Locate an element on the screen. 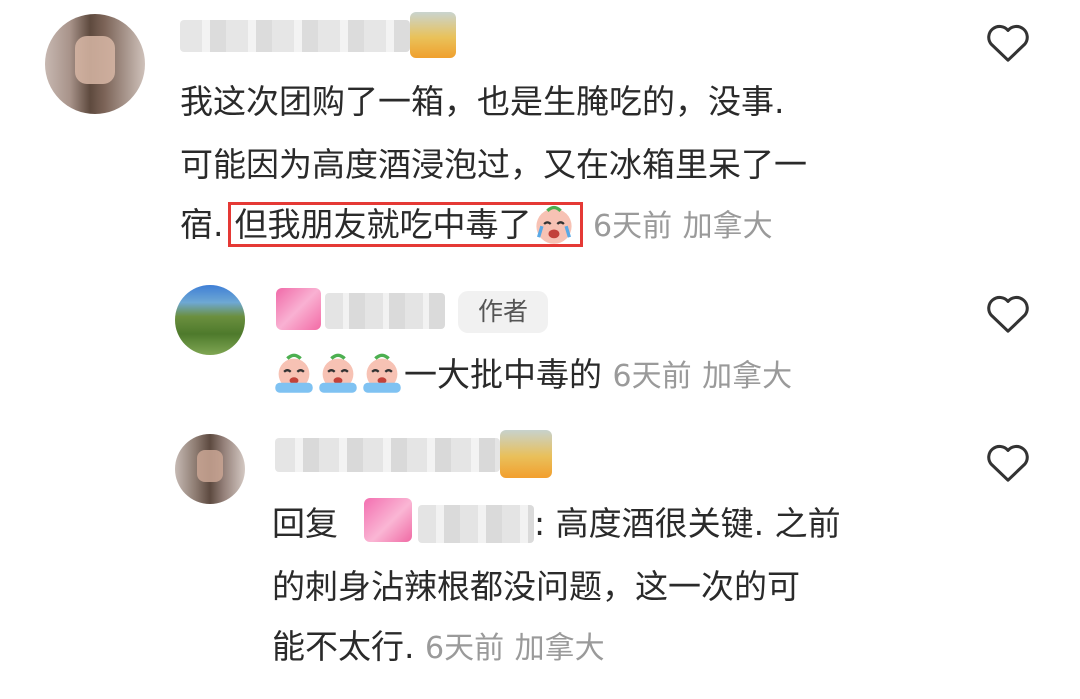 This screenshot has height=699, width=1080. author-tag: 作者 is located at coordinates (503, 312).